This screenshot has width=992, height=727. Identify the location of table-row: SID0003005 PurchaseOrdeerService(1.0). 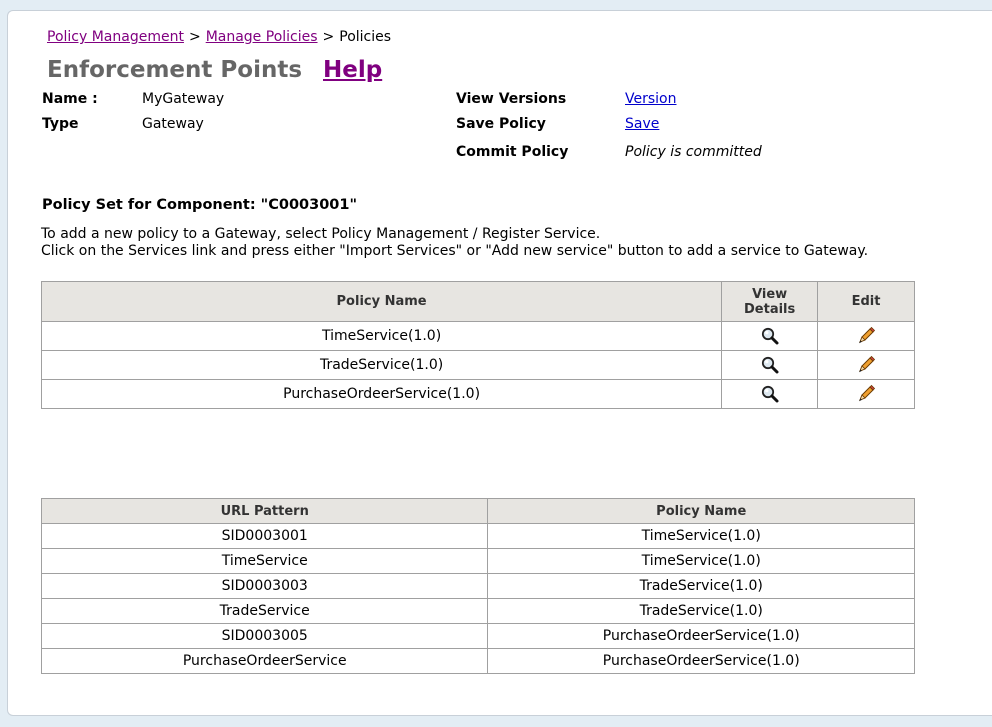
(477, 636).